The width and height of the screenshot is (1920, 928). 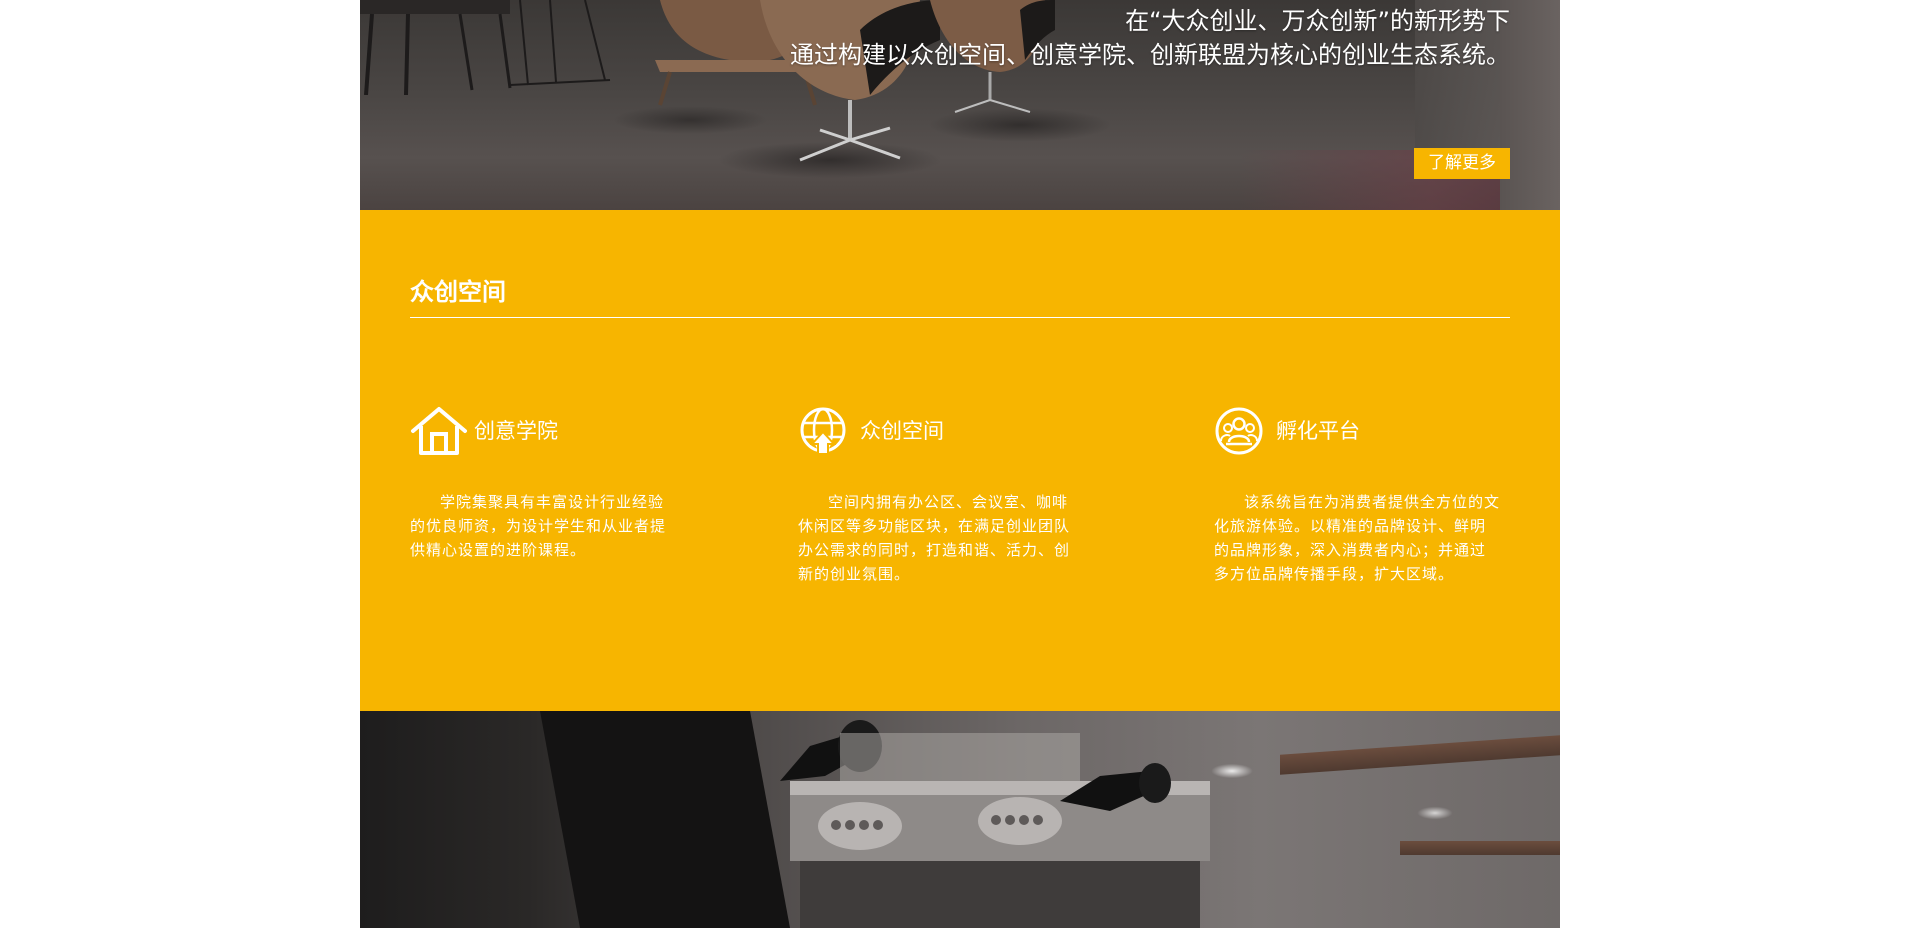 I want to click on section-divider, so click(x=960, y=317).